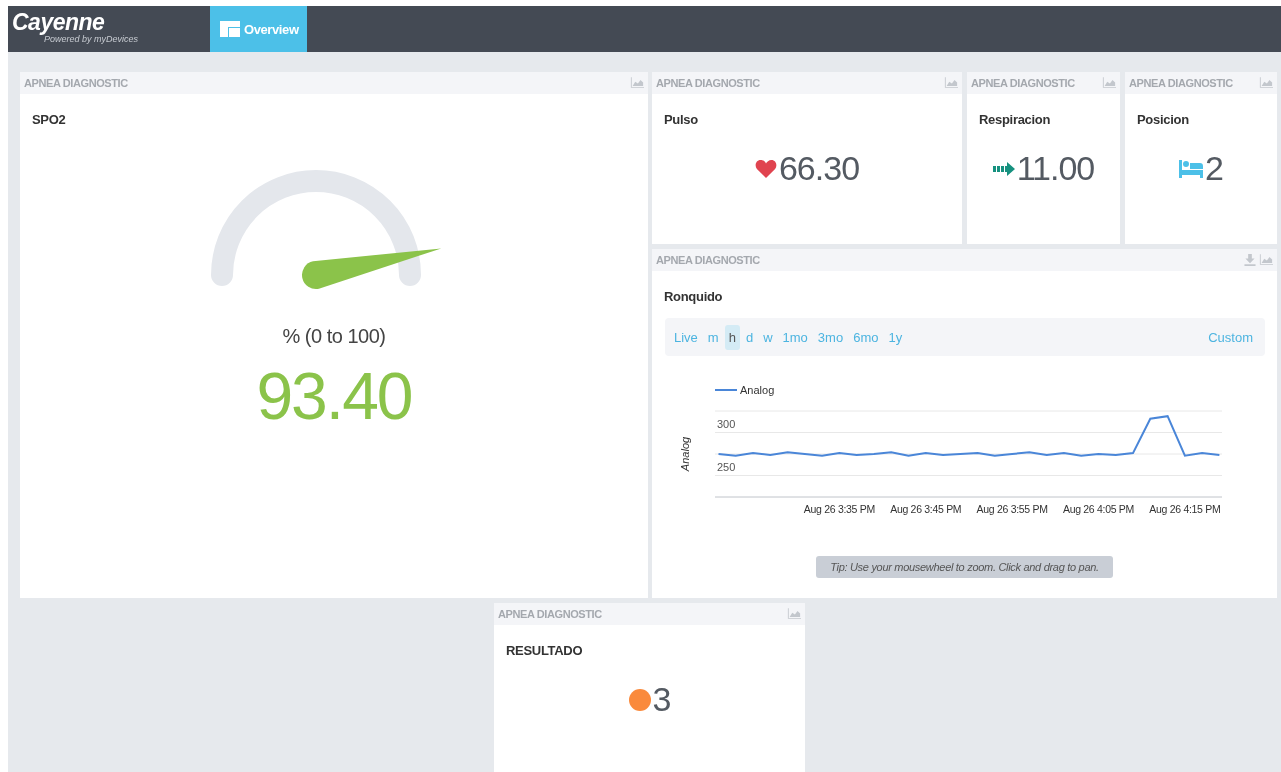 The width and height of the screenshot is (1281, 772). I want to click on x-tick-label: Aug 26 3:45 PM, so click(926, 509).